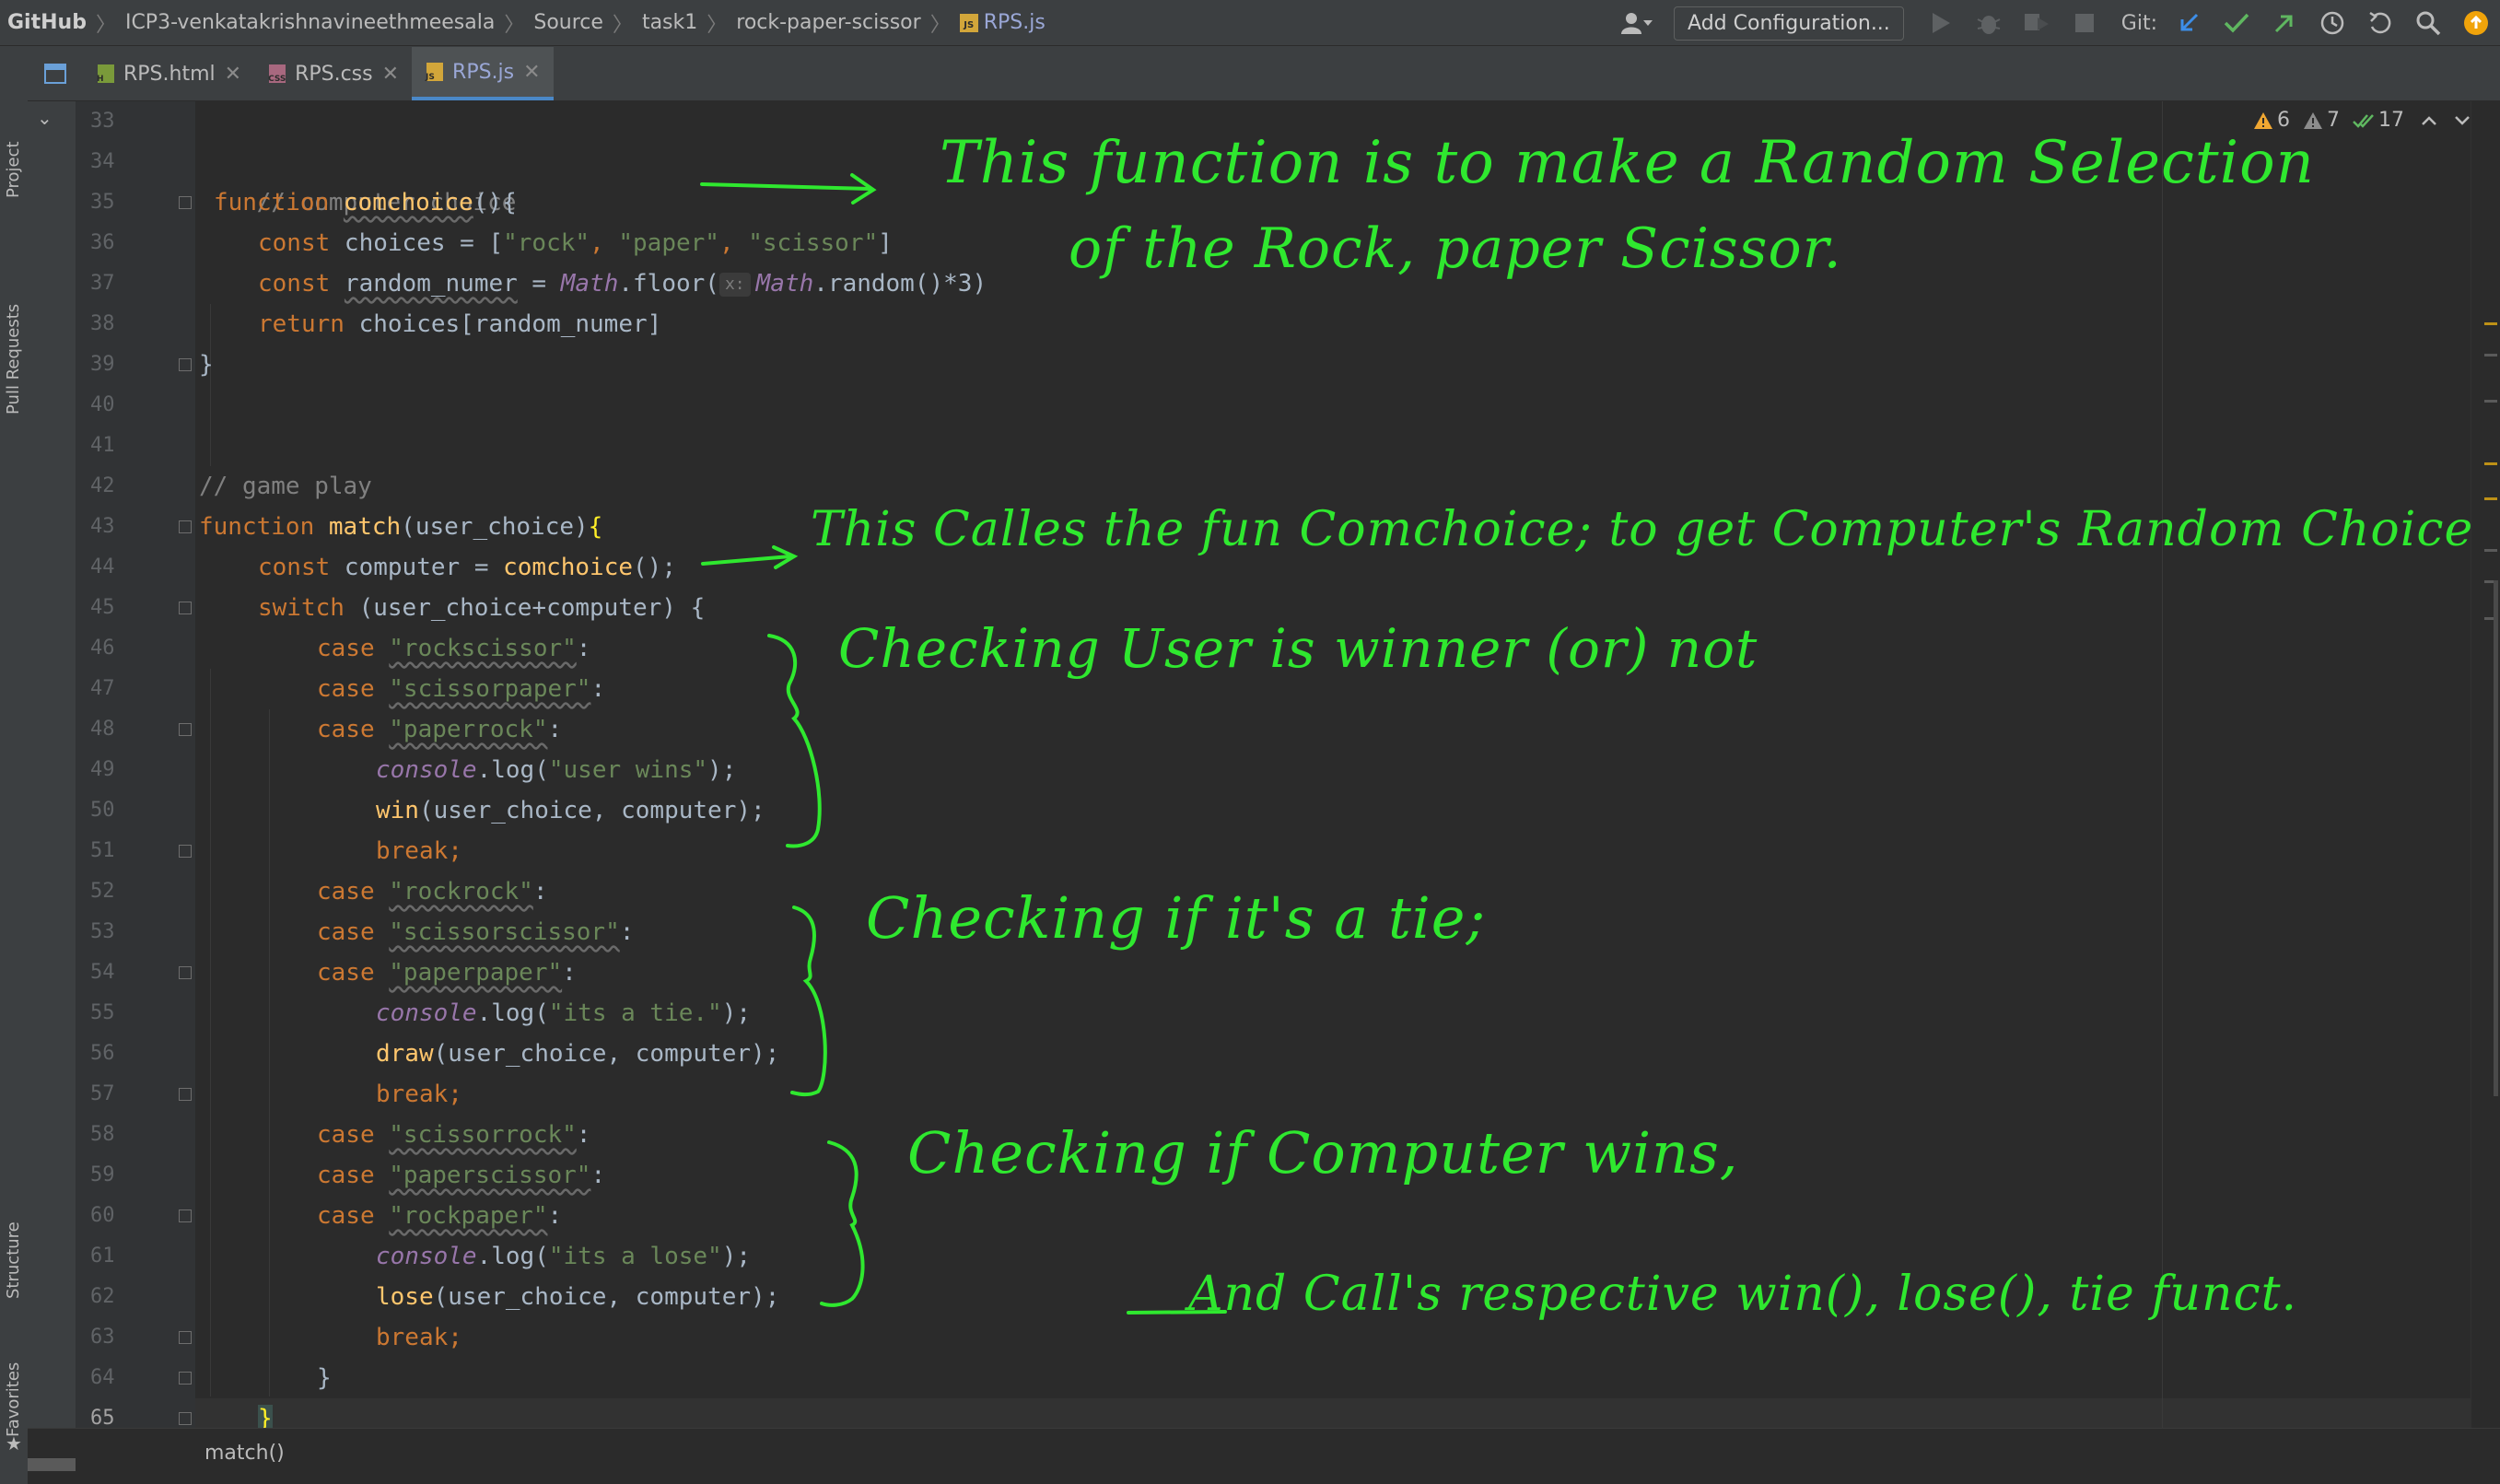 The height and width of the screenshot is (1484, 2500). Describe the element at coordinates (134, 405) in the screenshot. I see `line-number: 40` at that location.